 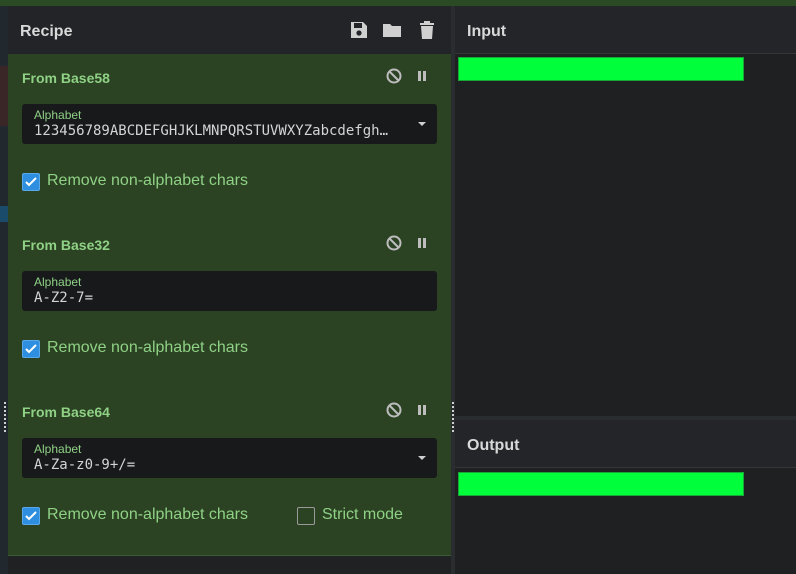 What do you see at coordinates (625, 30) in the screenshot?
I see `input-header: Input` at bounding box center [625, 30].